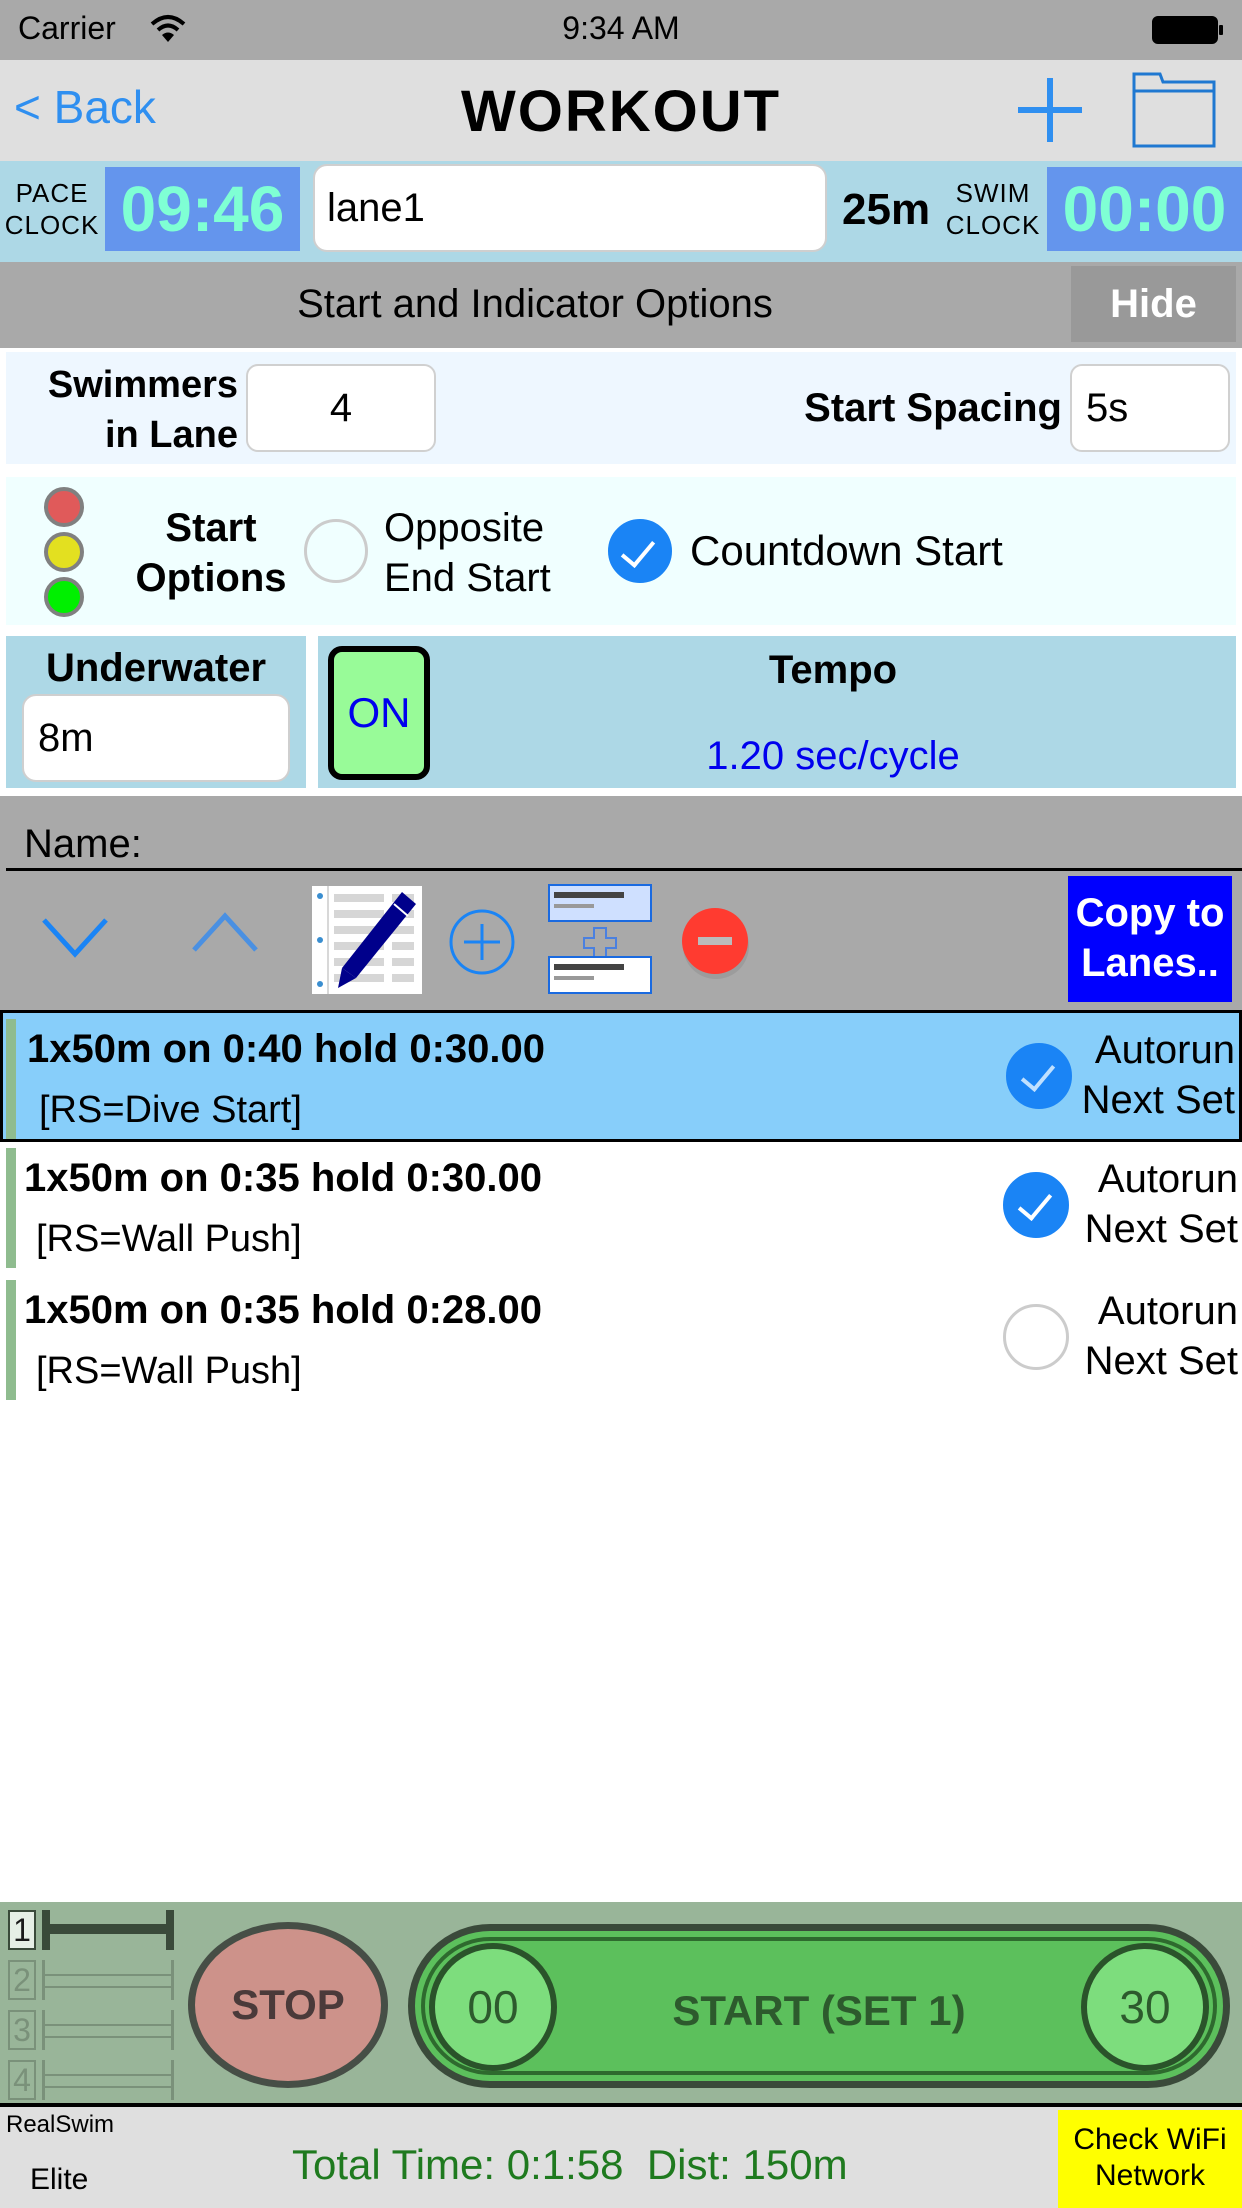 This screenshot has width=1242, height=2208. What do you see at coordinates (1150, 408) in the screenshot?
I see `start-spacing-field: 5s` at bounding box center [1150, 408].